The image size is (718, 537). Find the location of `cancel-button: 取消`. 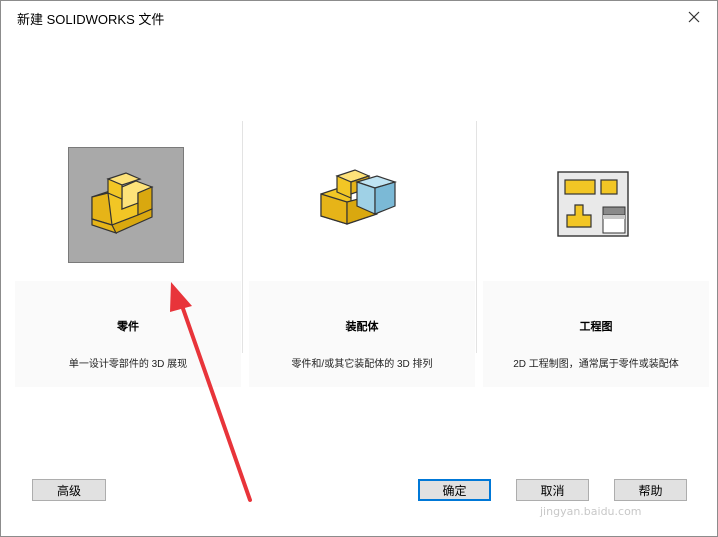

cancel-button: 取消 is located at coordinates (552, 490).